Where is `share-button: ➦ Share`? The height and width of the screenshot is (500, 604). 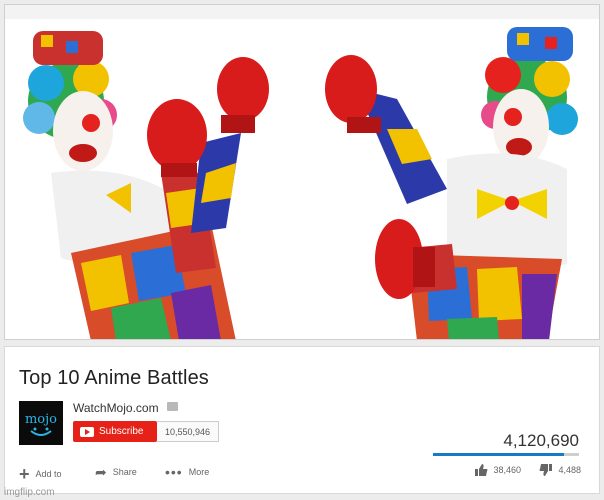
share-button: ➦ Share is located at coordinates (116, 472).